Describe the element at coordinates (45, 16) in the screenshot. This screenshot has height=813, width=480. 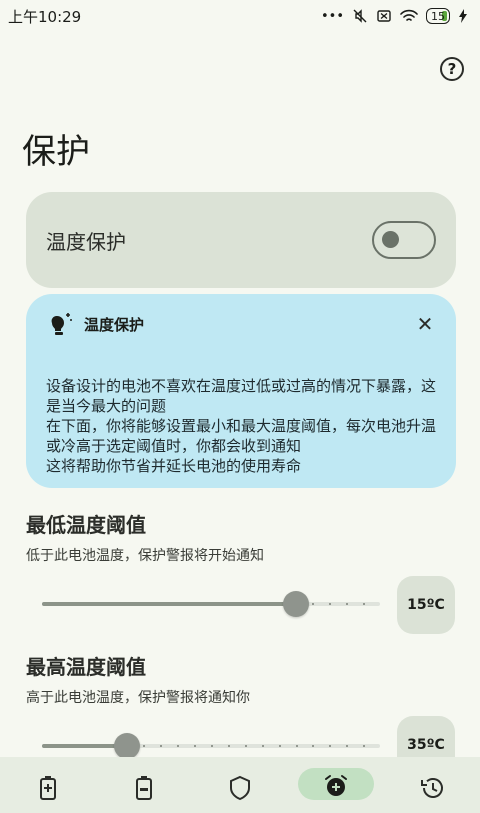
I see `status-time: 上午10:29` at that location.